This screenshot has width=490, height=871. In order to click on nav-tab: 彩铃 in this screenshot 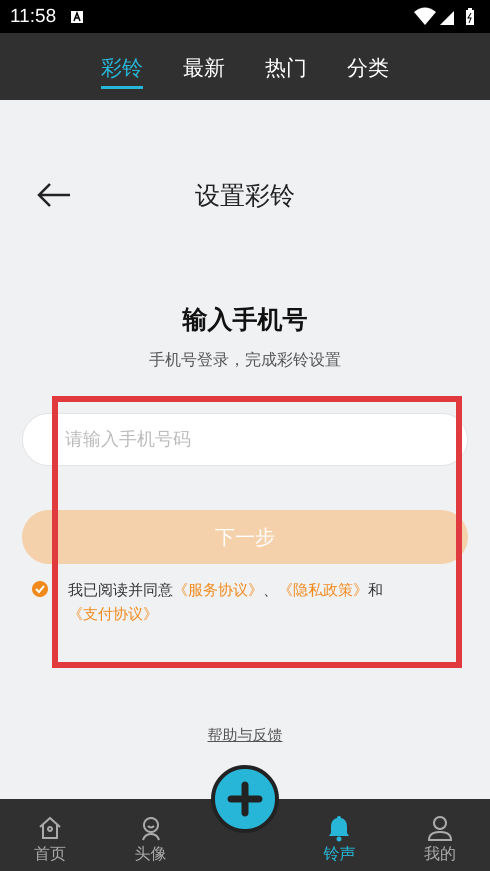, I will do `click(122, 69)`.